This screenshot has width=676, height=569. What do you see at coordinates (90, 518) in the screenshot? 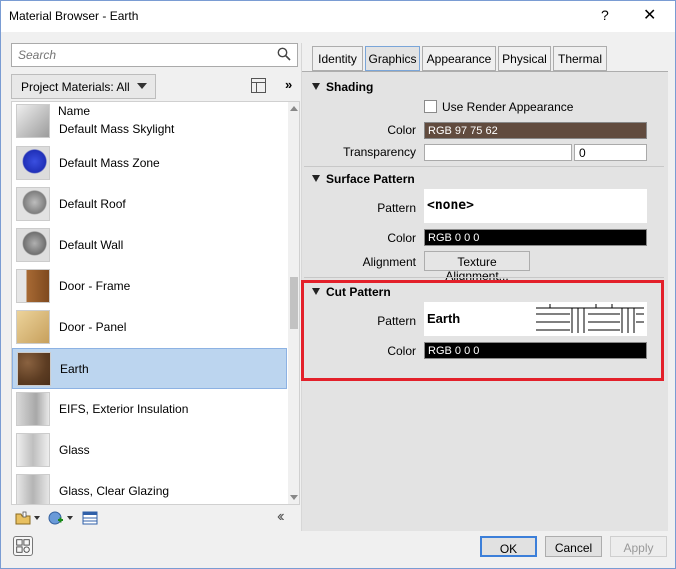
I see `asset-browser-icon` at bounding box center [90, 518].